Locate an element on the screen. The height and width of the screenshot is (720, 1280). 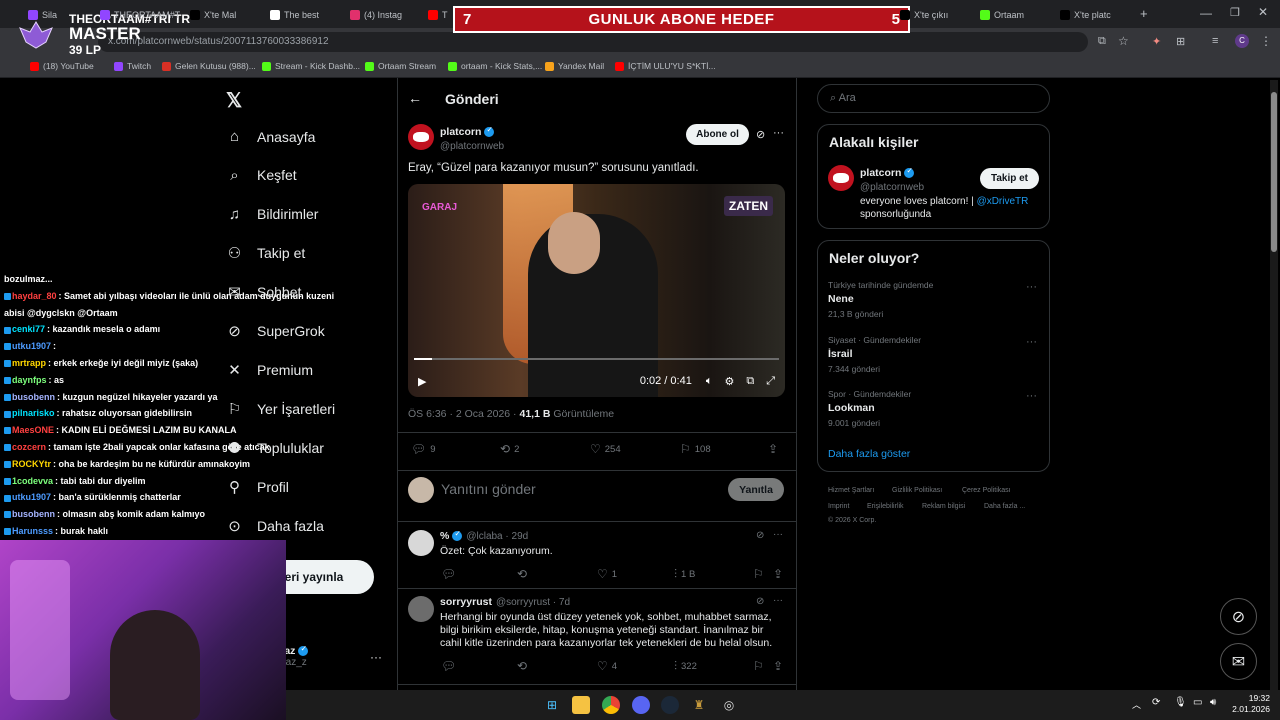
chat-username: Harunsss is located at coordinates (32, 531).